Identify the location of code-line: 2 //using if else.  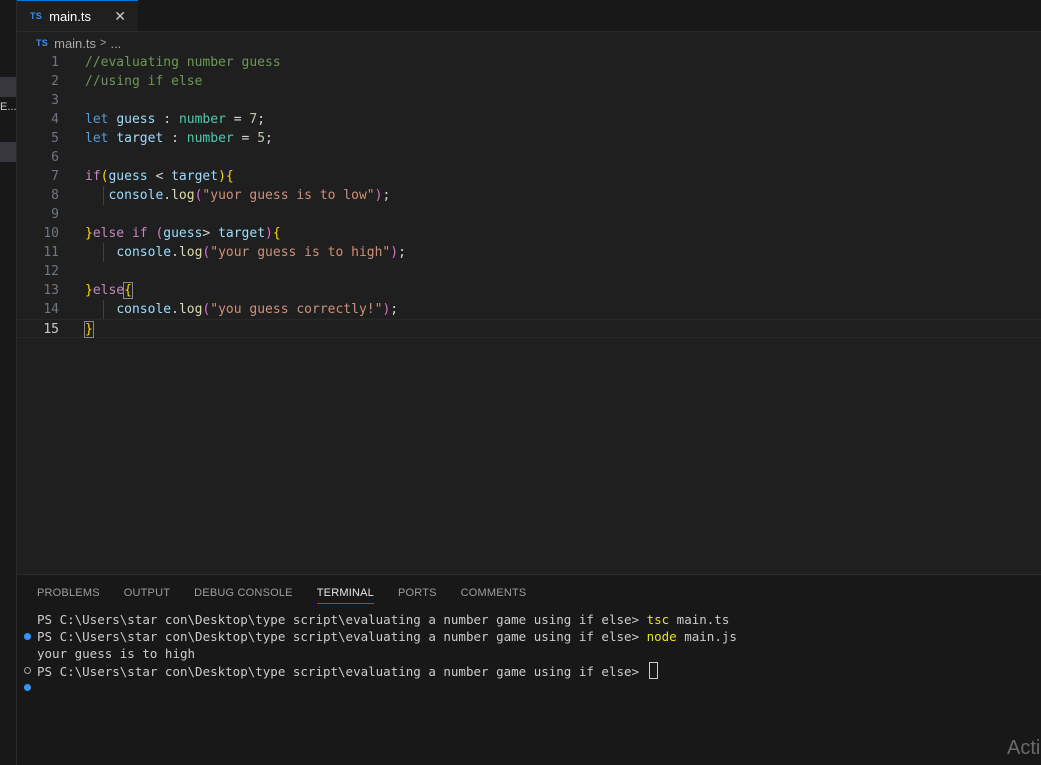
(529, 81).